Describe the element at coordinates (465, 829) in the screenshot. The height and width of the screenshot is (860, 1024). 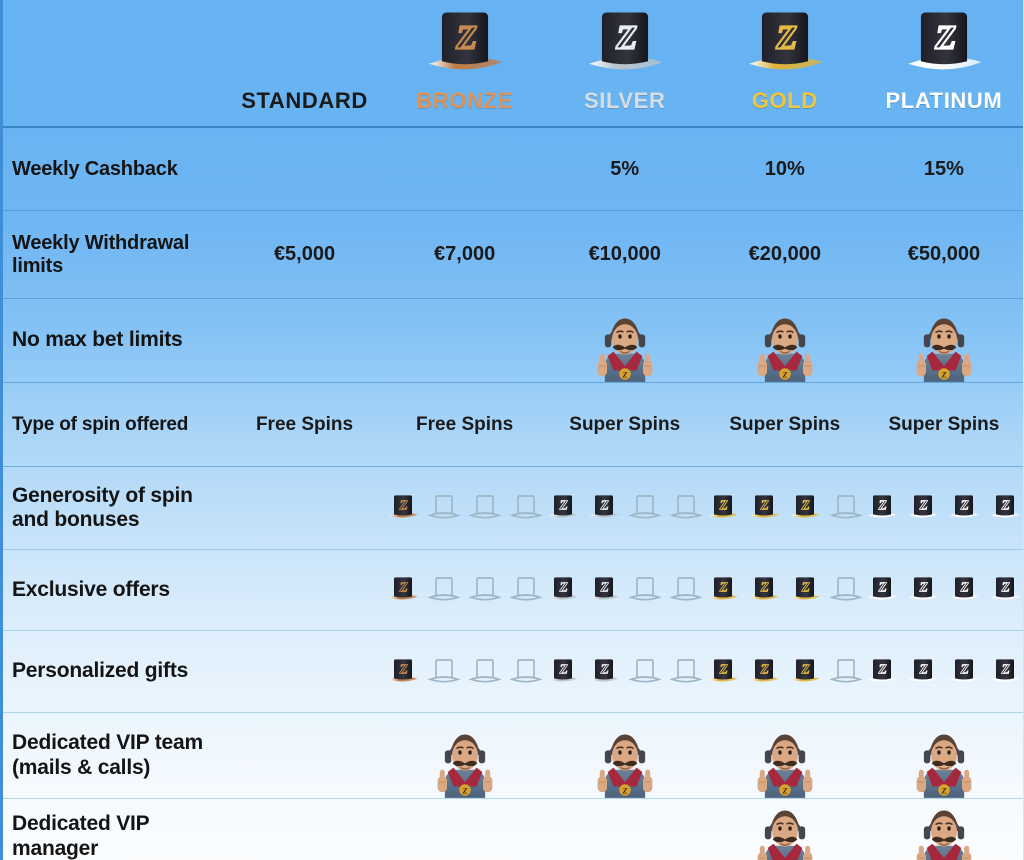
I see `cell-8-bronze` at that location.